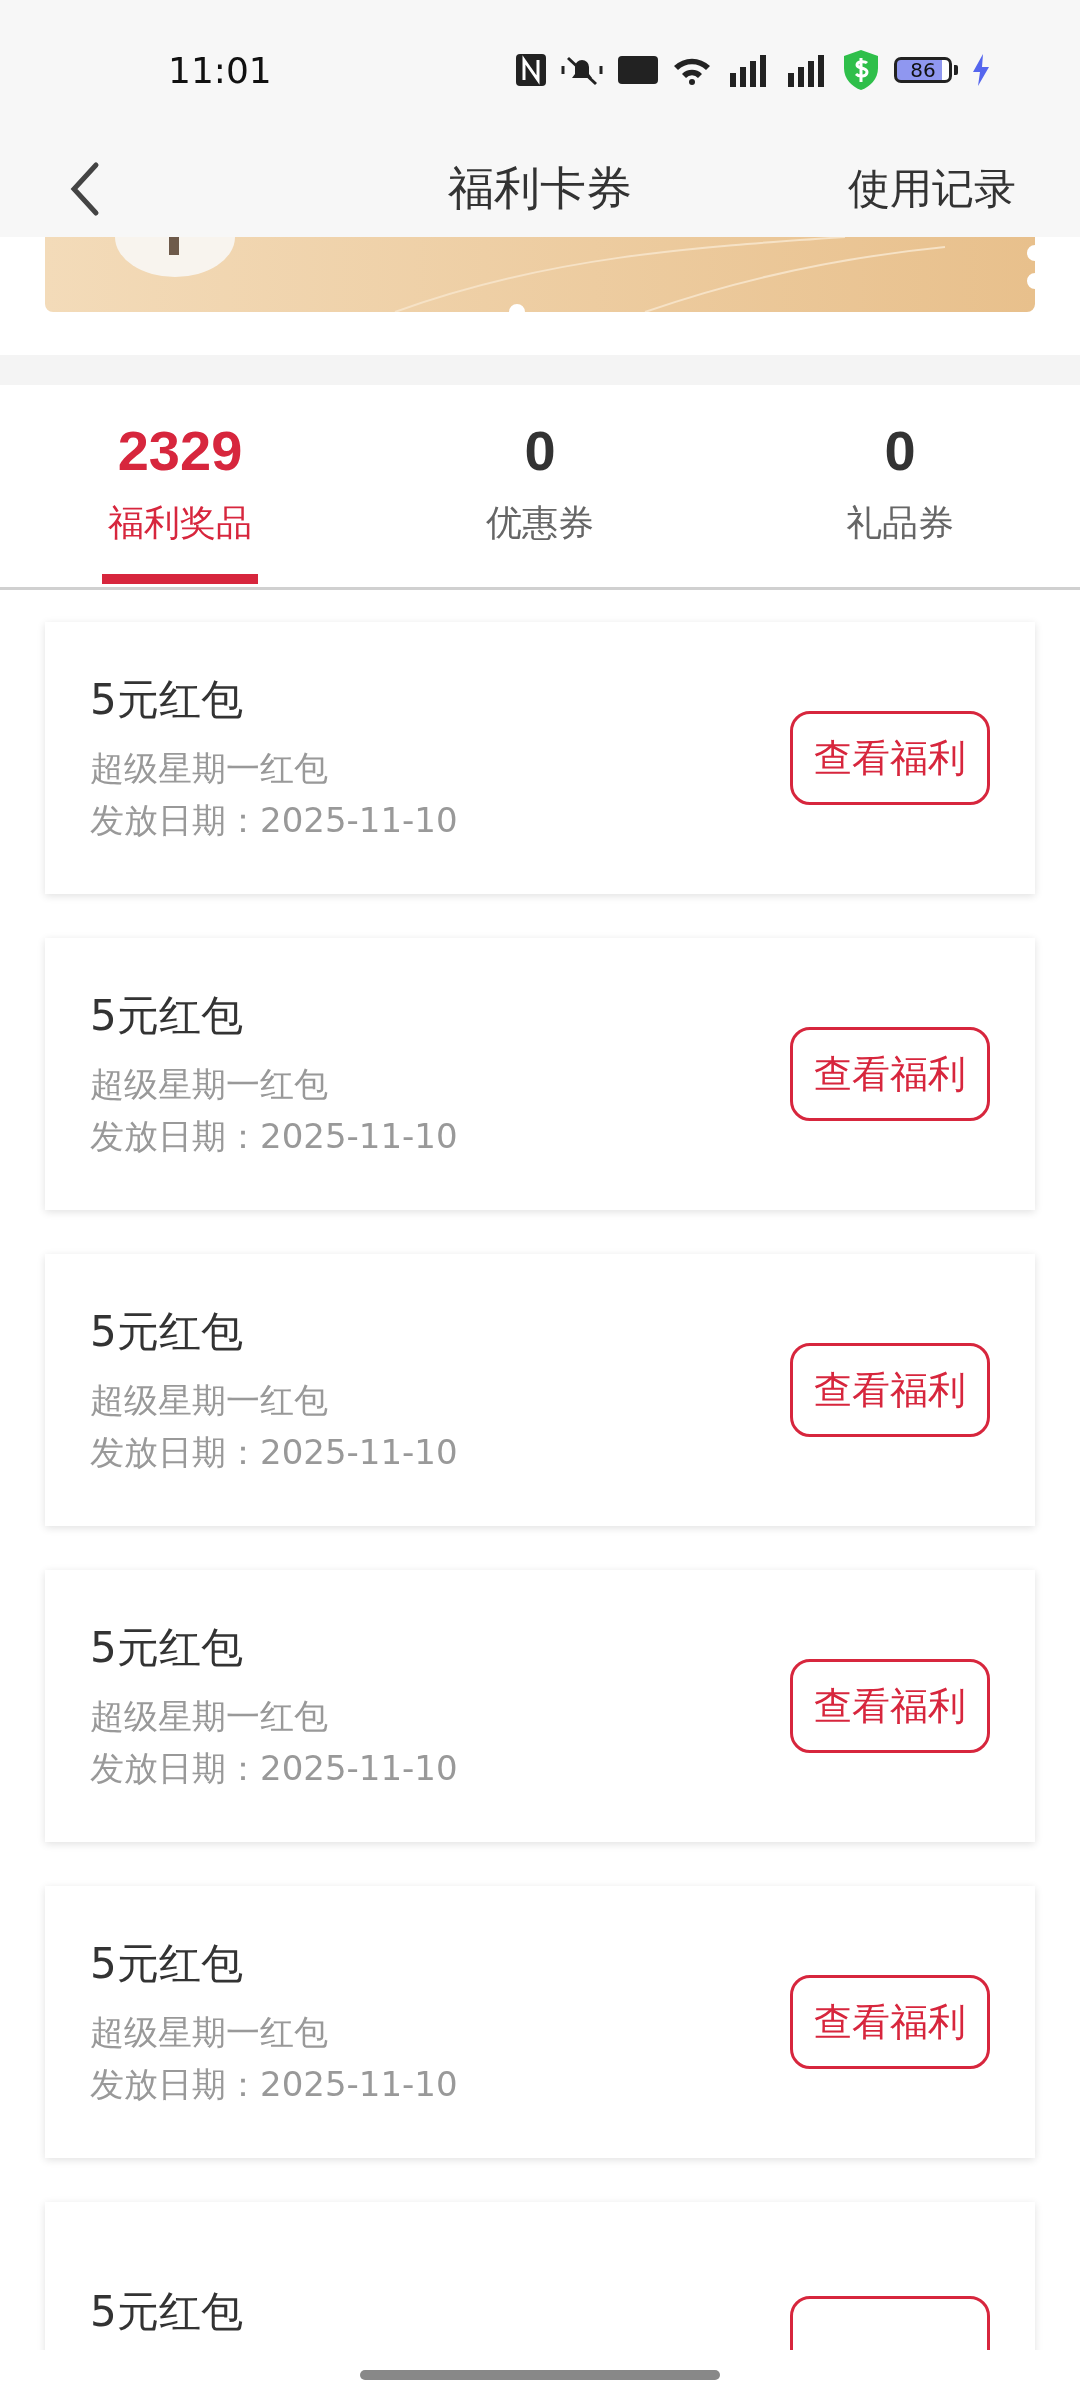  Describe the element at coordinates (923, 70) in the screenshot. I see `battery-level: 86` at that location.